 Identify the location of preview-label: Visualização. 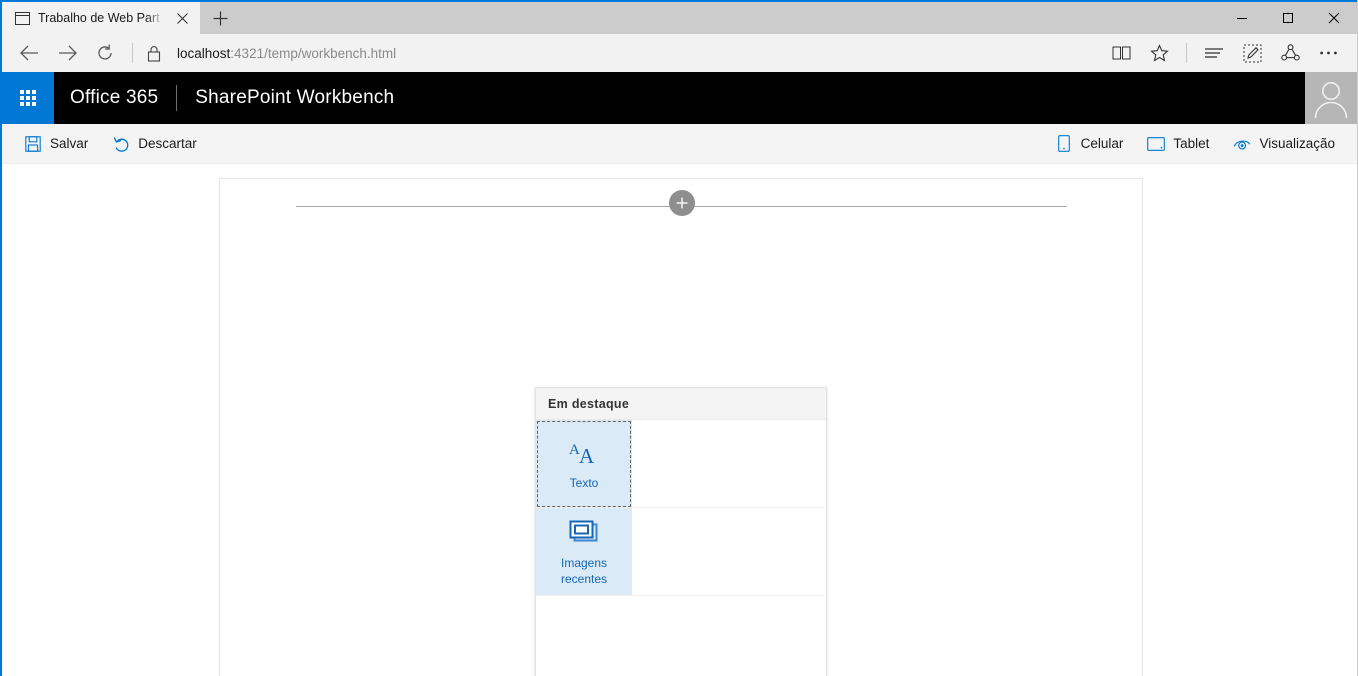
(1297, 143).